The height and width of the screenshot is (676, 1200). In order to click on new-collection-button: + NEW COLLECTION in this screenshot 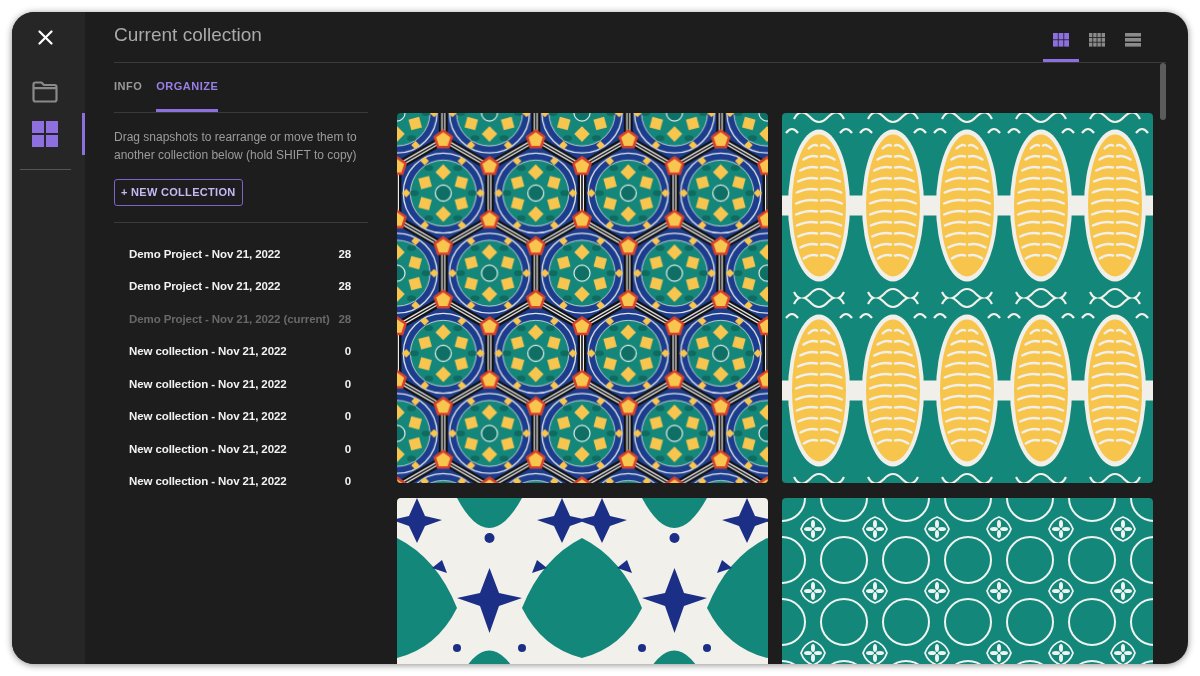, I will do `click(178, 192)`.